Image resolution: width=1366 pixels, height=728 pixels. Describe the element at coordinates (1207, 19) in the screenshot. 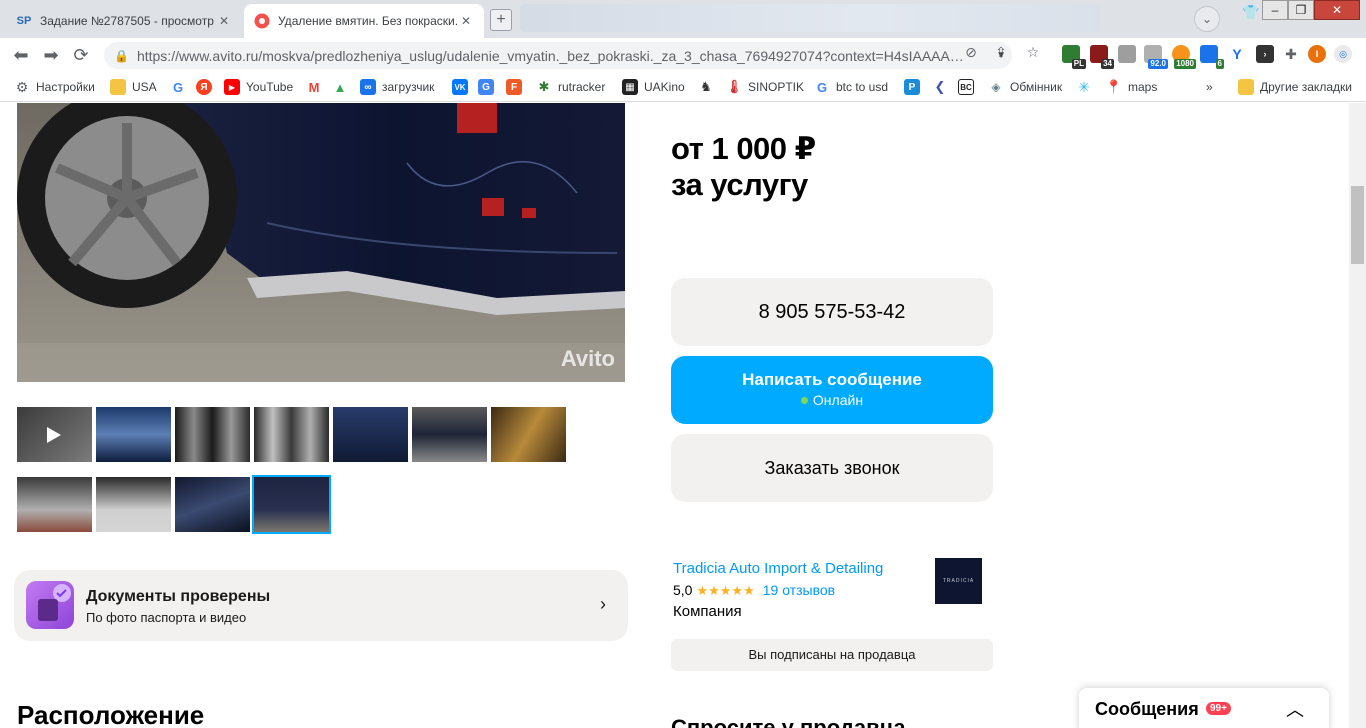

I see `chevron-down-icon: ⌄` at that location.